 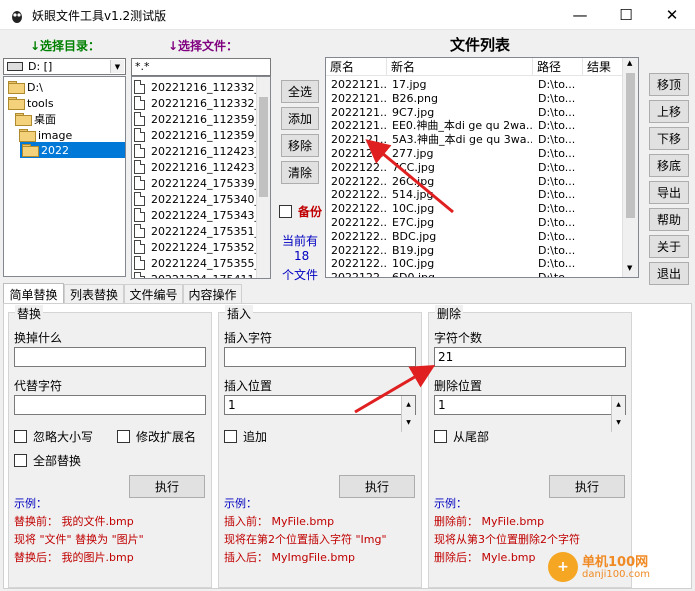 I want to click on replace-with-input, so click(x=110, y=405).